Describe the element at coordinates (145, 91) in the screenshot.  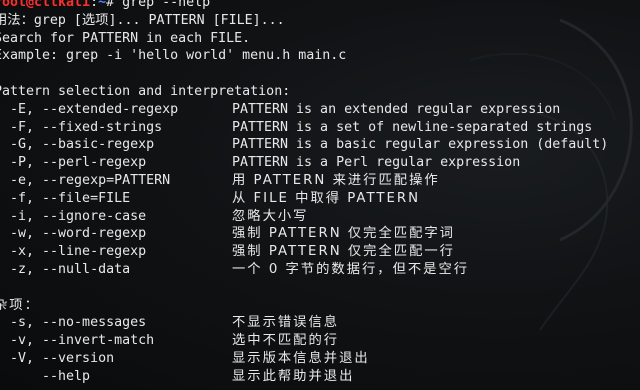
I see `section-title-pattern-selection: Pattern selection and interpretation:` at that location.